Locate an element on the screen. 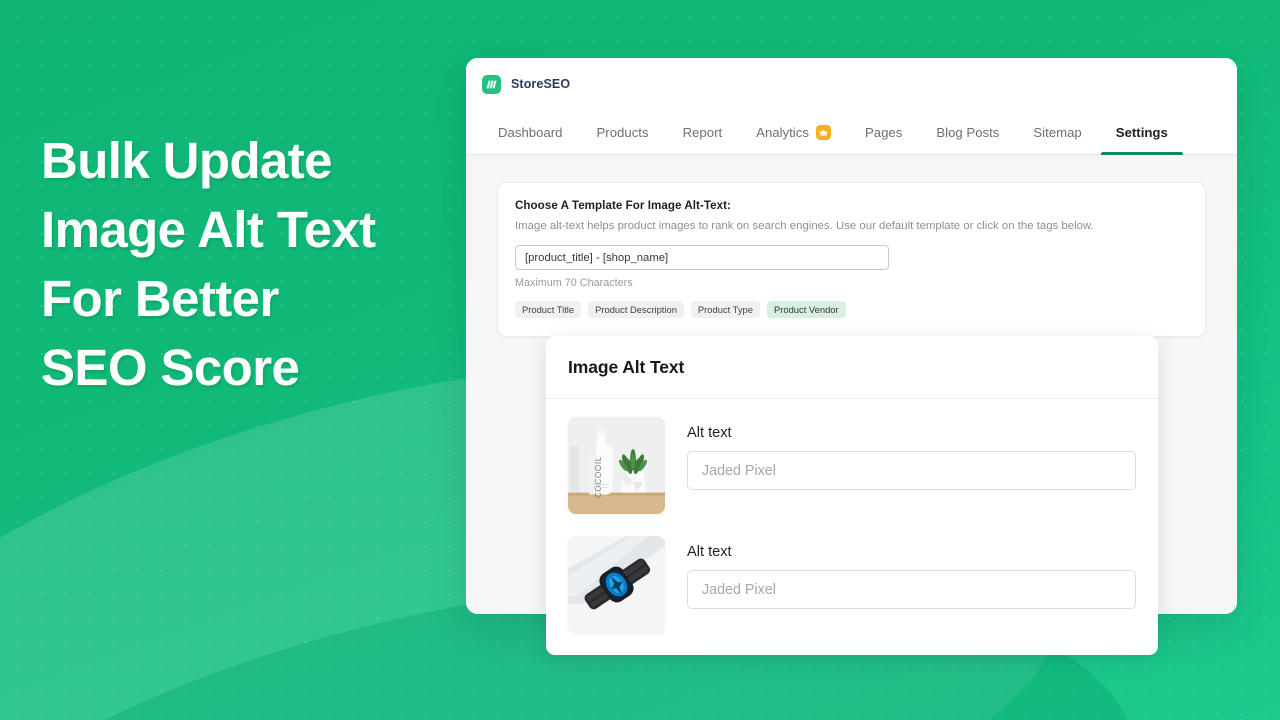 This screenshot has width=1280, height=720. tab-dashboard: Dashboard is located at coordinates (530, 132).